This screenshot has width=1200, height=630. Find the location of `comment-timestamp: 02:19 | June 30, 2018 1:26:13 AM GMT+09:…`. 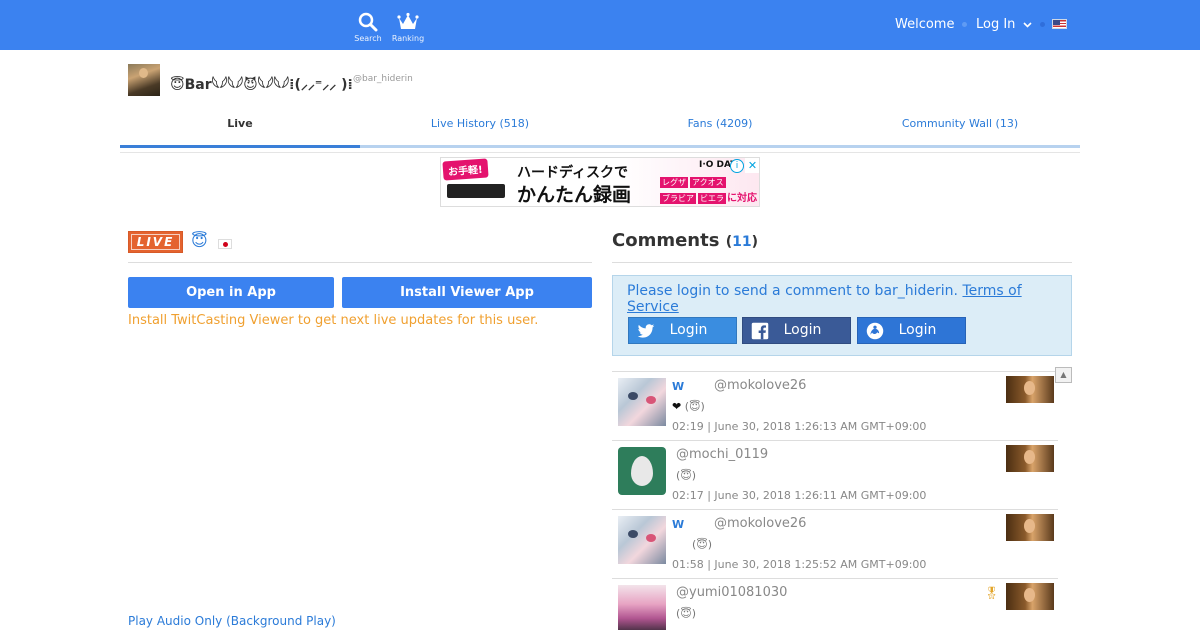

comment-timestamp: 02:19 | June 30, 2018 1:26:13 AM GMT+09:… is located at coordinates (799, 426).